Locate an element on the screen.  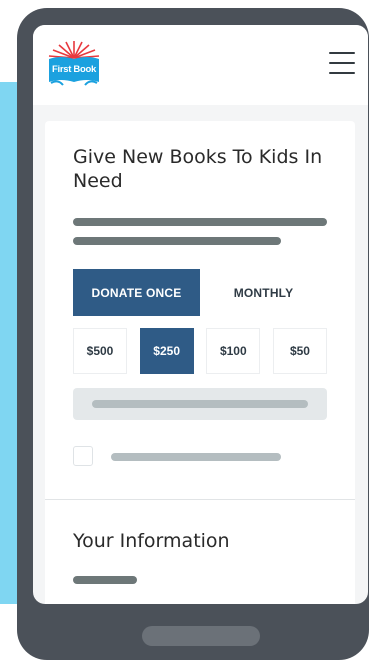
monthly-button: MONTHLY is located at coordinates (263, 292).